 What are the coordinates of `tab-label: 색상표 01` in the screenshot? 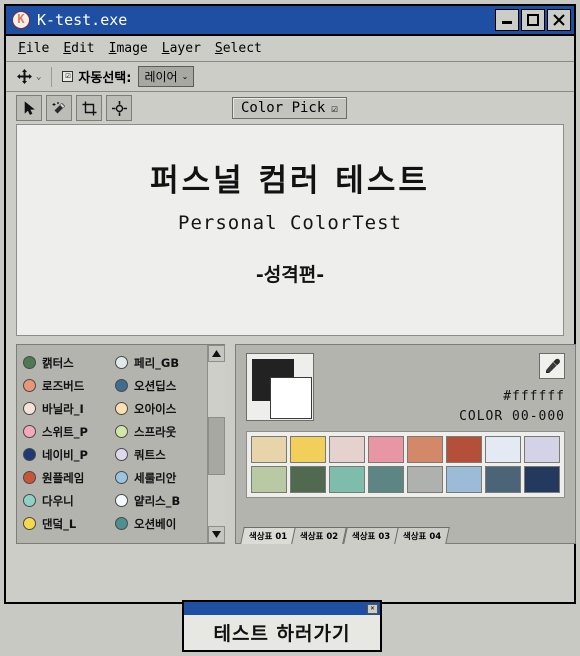 It's located at (268, 537).